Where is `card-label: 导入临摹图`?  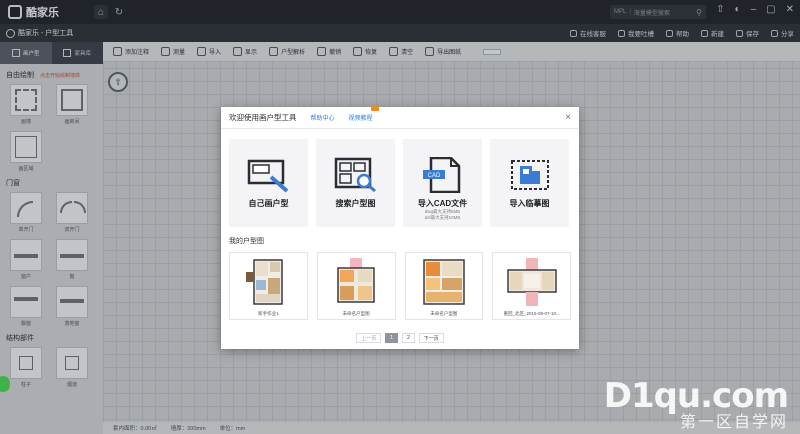 card-label: 导入临摹图 is located at coordinates (529, 203).